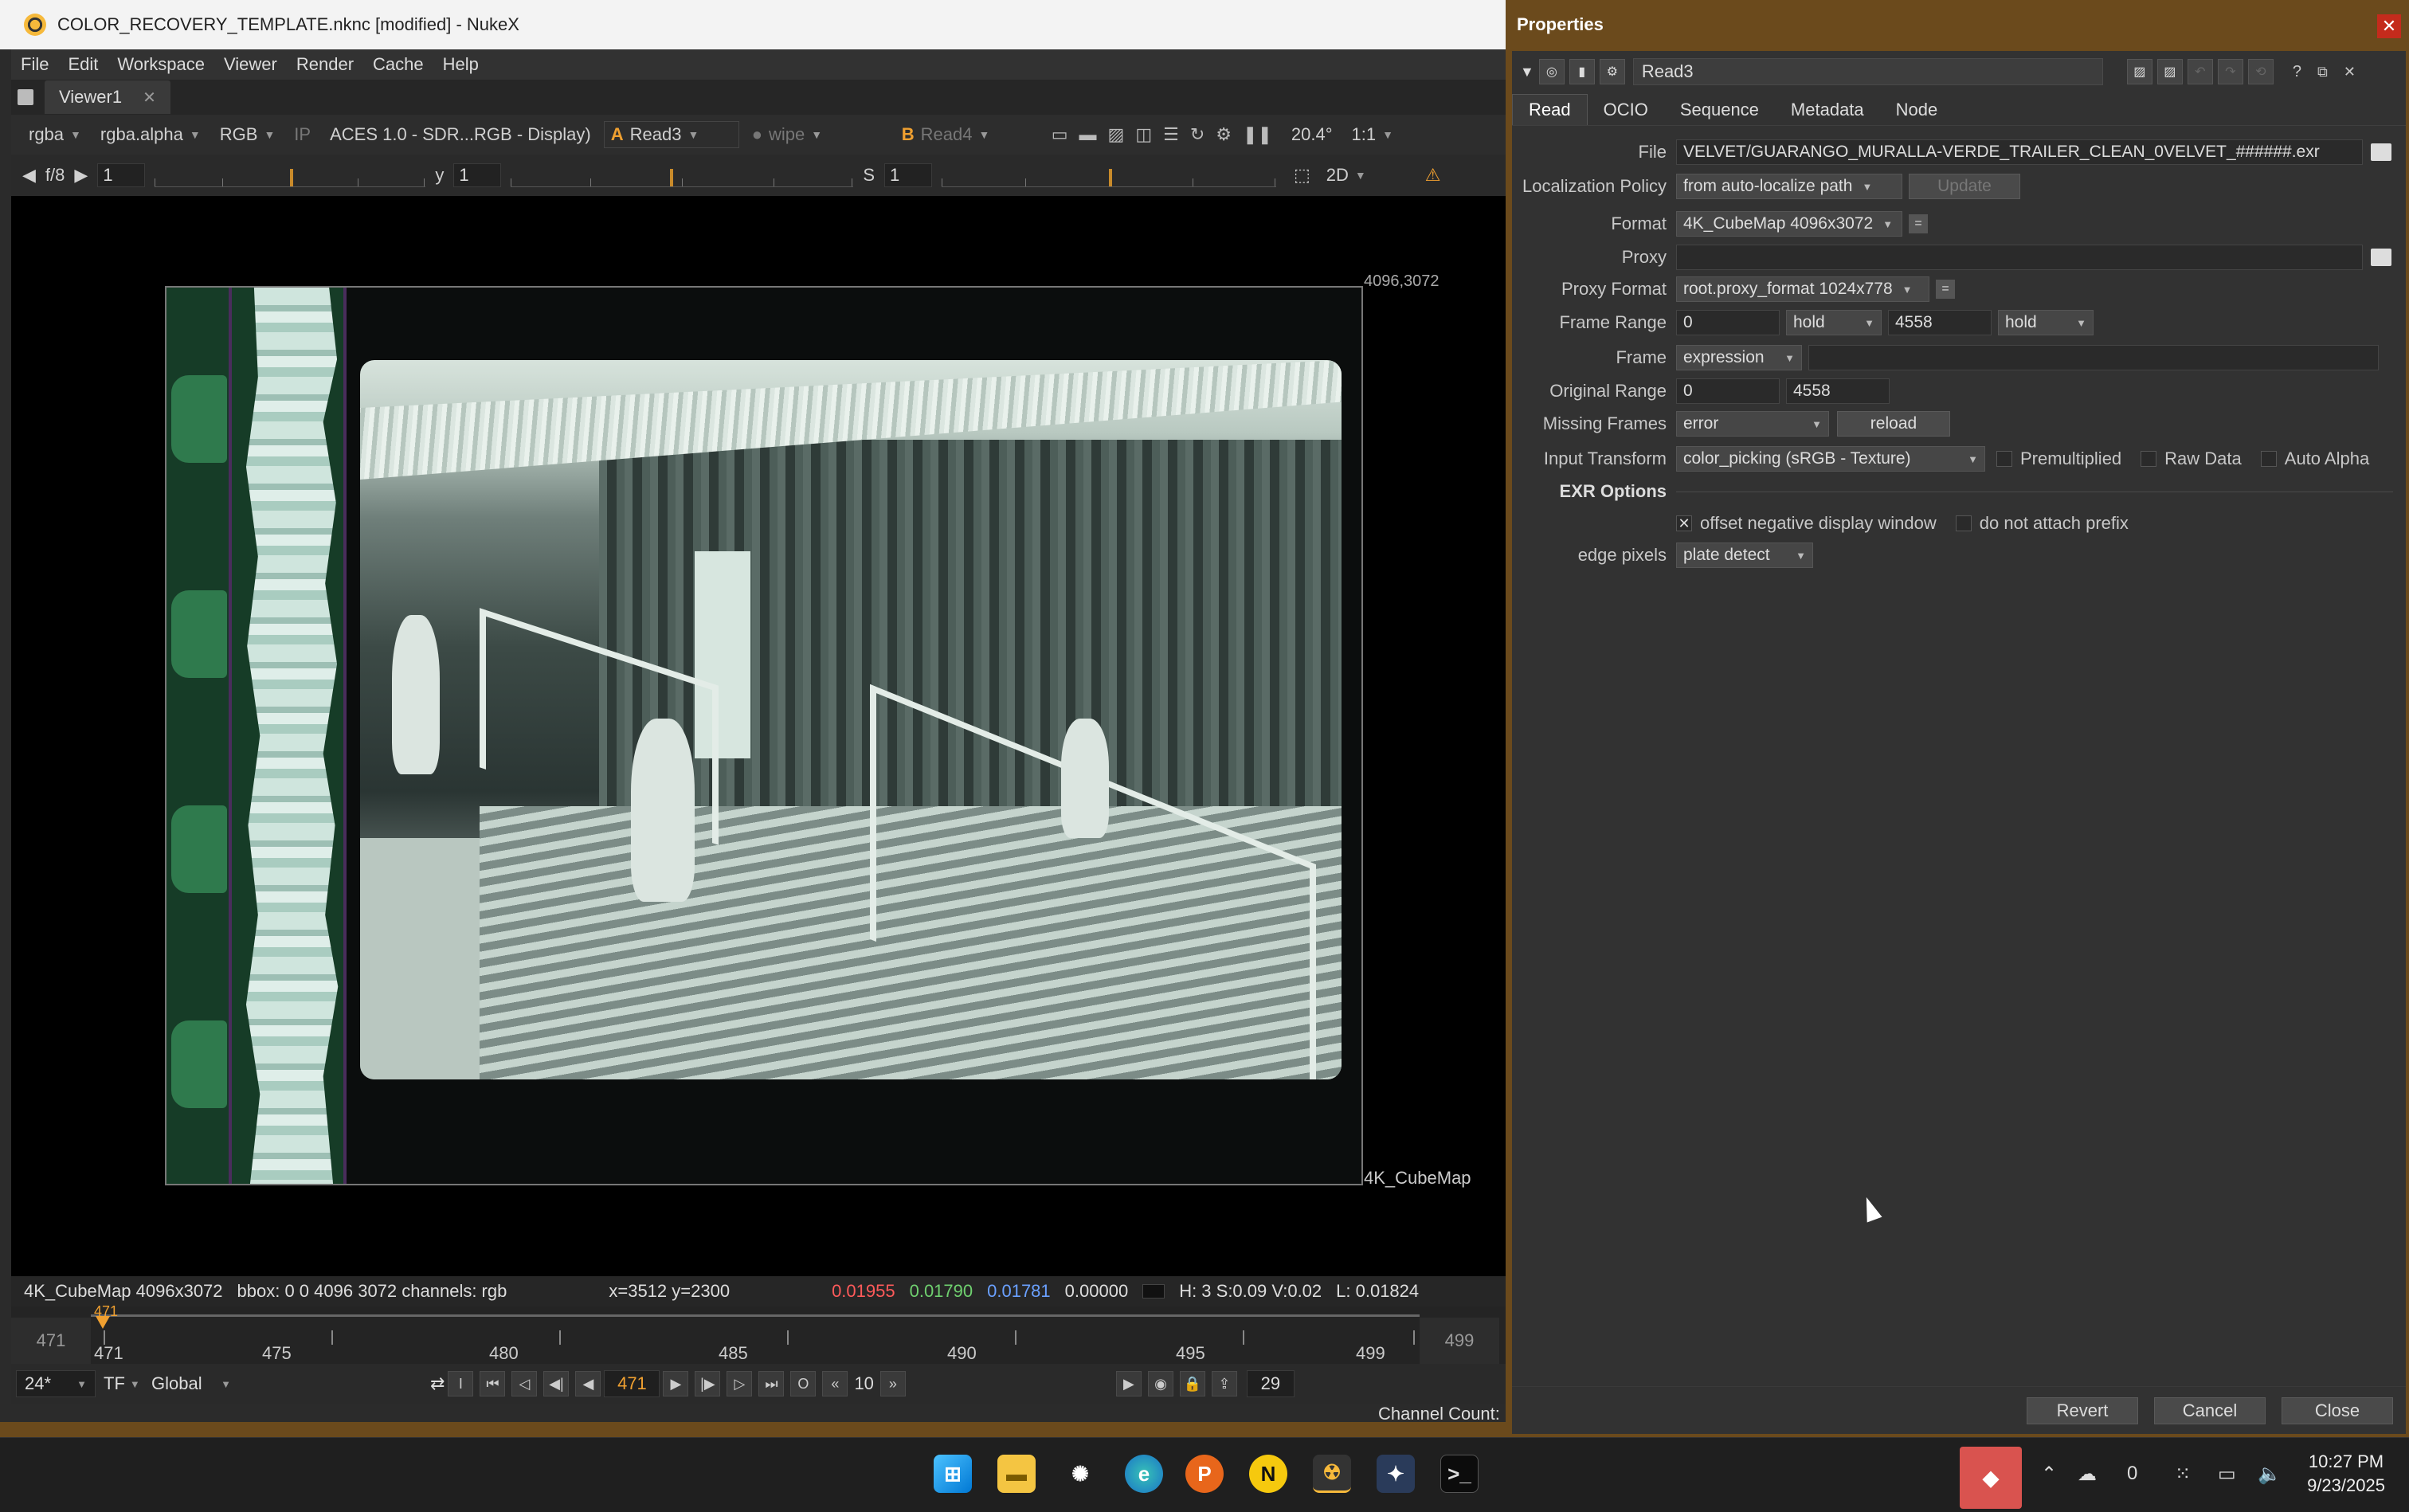 This screenshot has width=2409, height=1512. I want to click on range-dropdown: Global ▼, so click(191, 1384).